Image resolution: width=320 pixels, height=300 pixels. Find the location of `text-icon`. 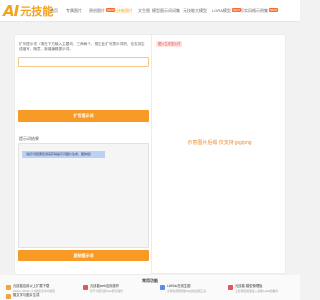

text-icon is located at coordinates (8, 296).